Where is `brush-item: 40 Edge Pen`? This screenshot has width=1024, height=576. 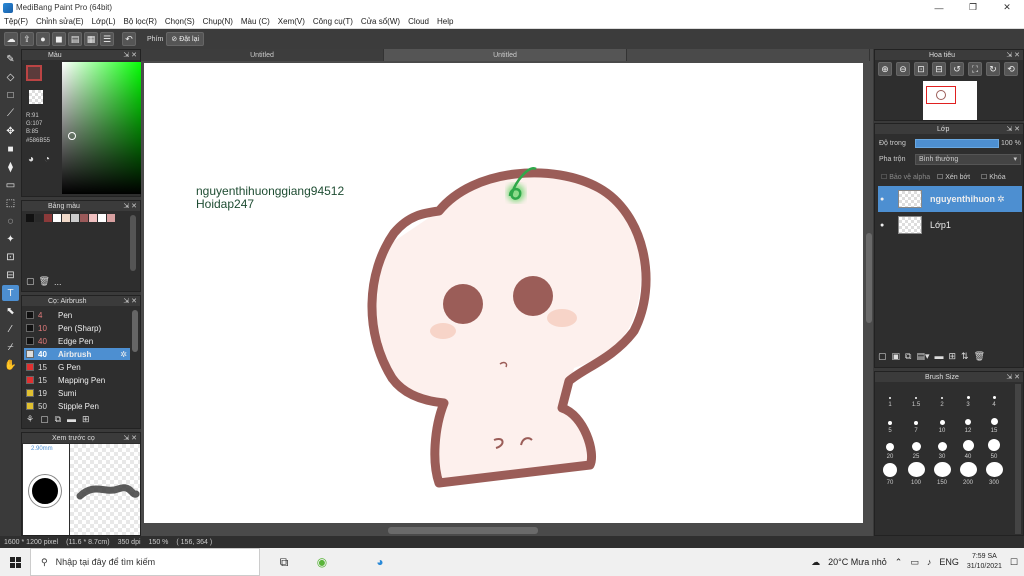 brush-item: 40 Edge Pen is located at coordinates (77, 341).